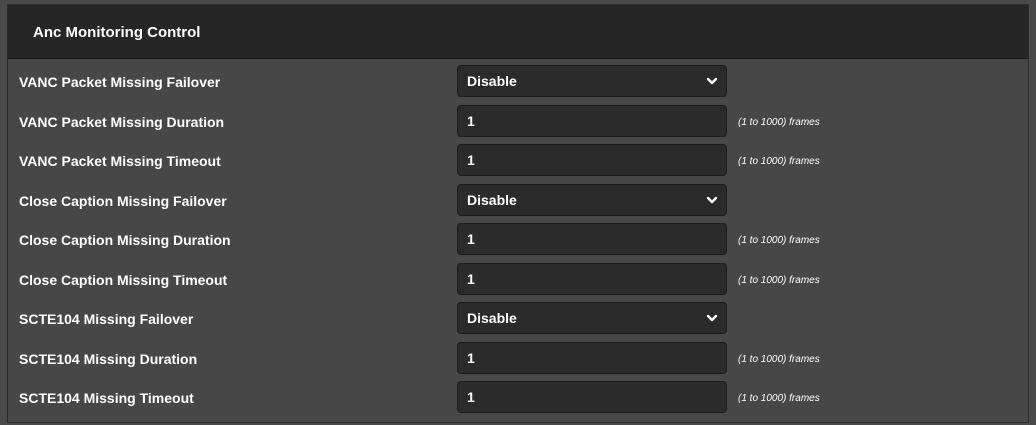  Describe the element at coordinates (779, 398) in the screenshot. I see `scte104-missing-timeout-hint: (1 to 1000) frames` at that location.